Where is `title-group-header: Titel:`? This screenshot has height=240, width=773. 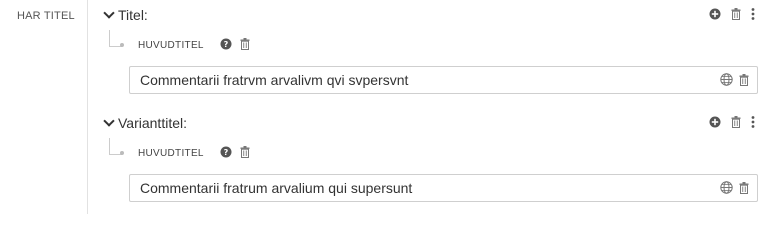
title-group-header: Titel: is located at coordinates (432, 16).